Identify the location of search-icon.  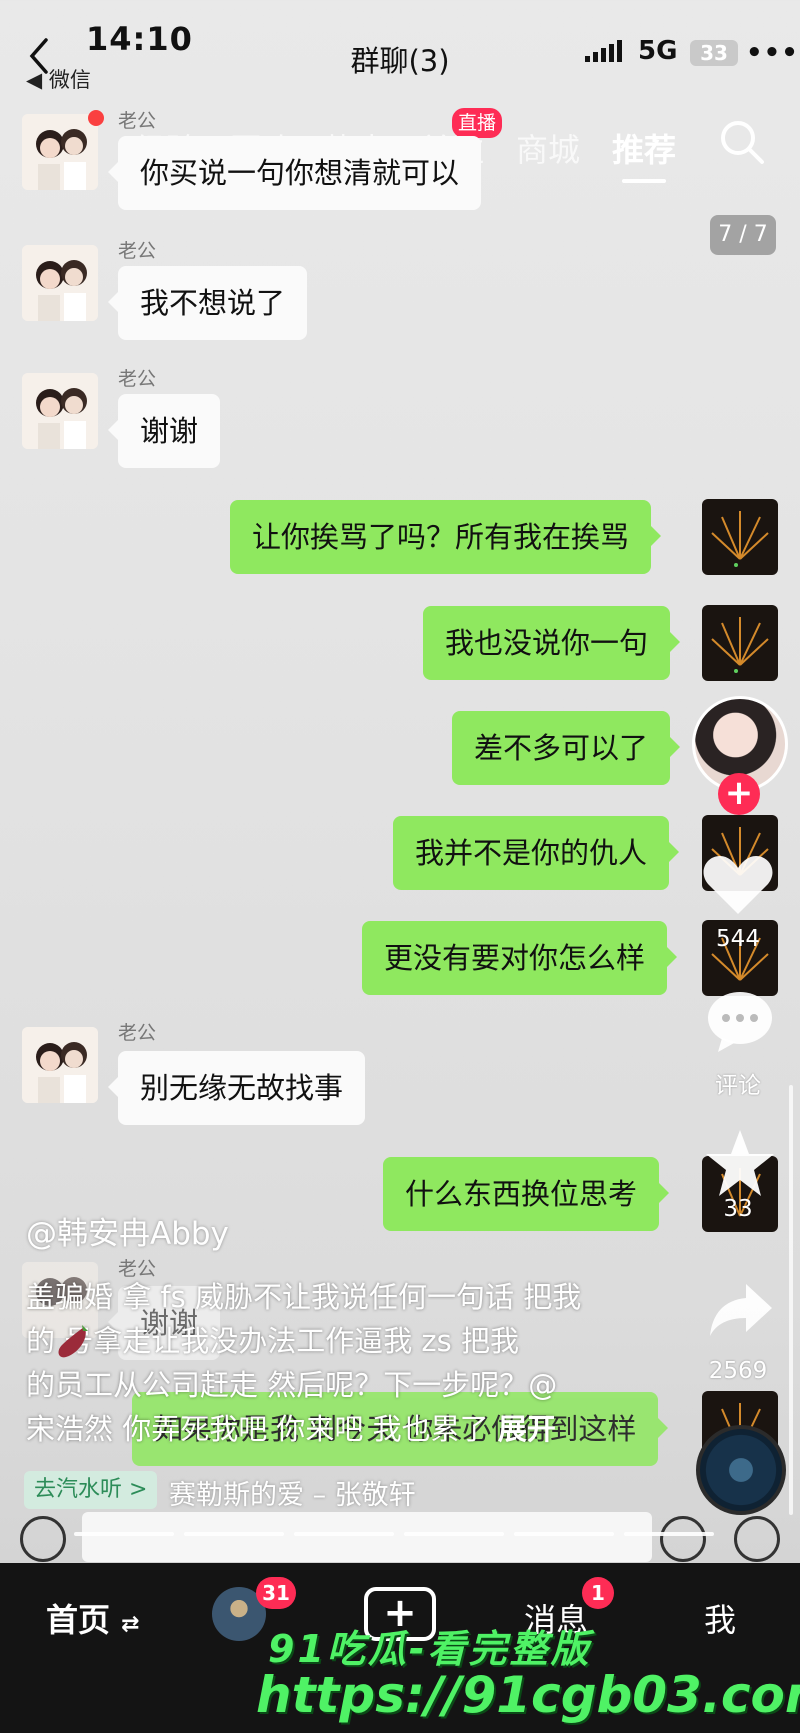
(742, 142).